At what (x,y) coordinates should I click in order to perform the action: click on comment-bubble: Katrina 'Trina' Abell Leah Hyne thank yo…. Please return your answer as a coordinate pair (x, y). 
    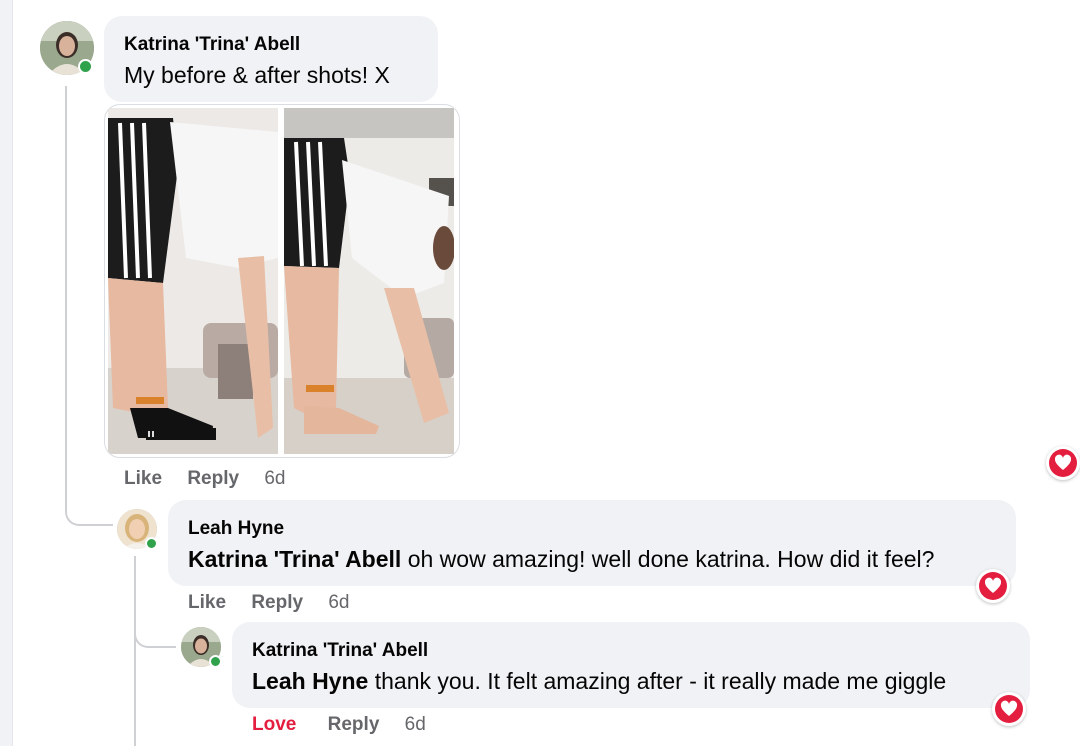
    Looking at the image, I should click on (631, 665).